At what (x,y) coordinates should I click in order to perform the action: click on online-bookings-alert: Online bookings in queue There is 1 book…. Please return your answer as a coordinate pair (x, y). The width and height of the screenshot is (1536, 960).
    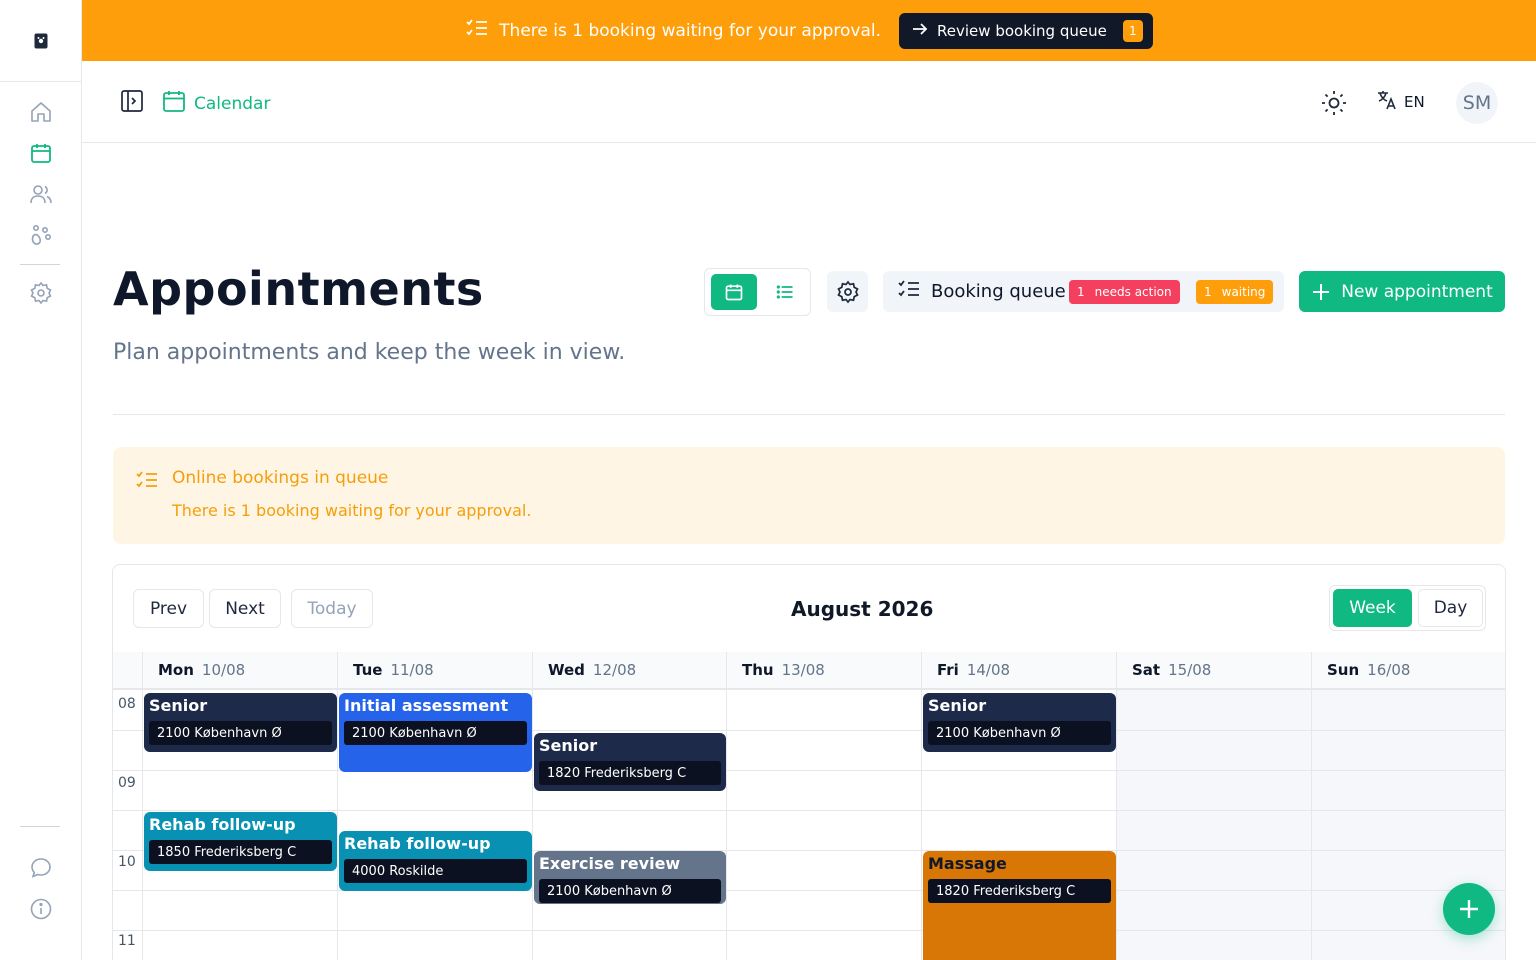
    Looking at the image, I should click on (809, 495).